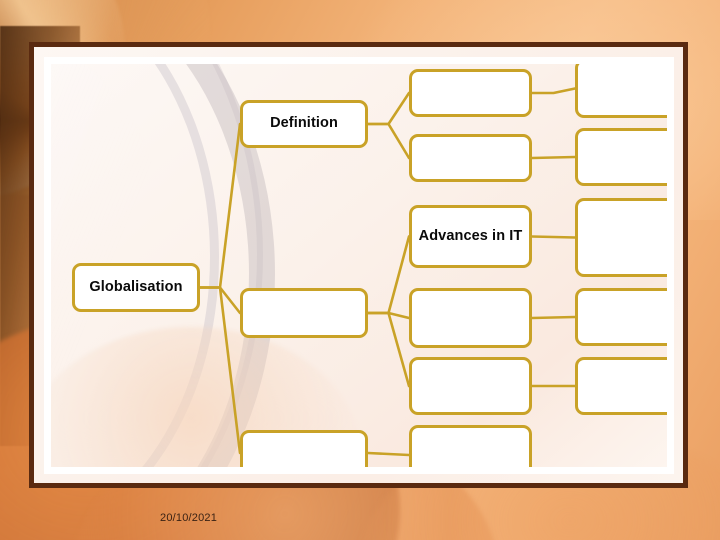  Describe the element at coordinates (388, 108) in the screenshot. I see `connector-n-definition-to-n-l3-a` at that location.